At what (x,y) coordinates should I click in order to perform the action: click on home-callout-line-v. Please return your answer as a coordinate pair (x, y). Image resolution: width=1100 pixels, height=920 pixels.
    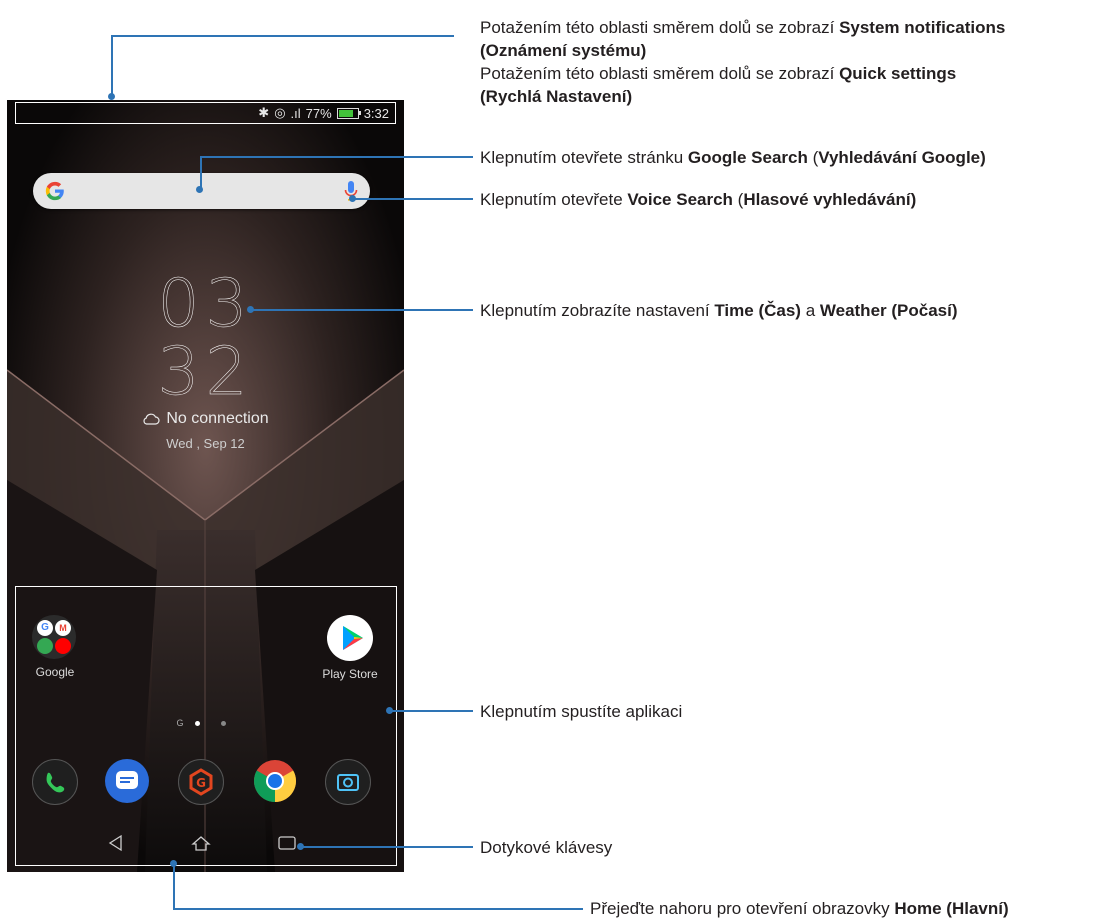
    Looking at the image, I should click on (174, 887).